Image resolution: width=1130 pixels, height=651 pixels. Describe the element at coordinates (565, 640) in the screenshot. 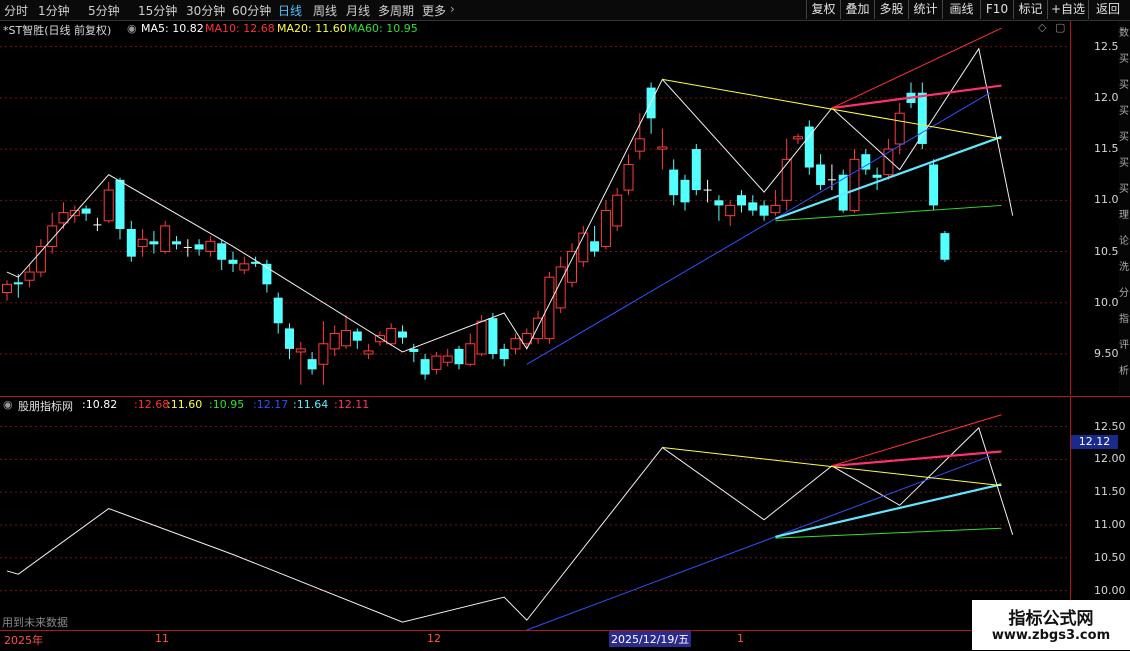

I see `date-axis: 2025年 11 12 2025/12/19/五 1` at that location.